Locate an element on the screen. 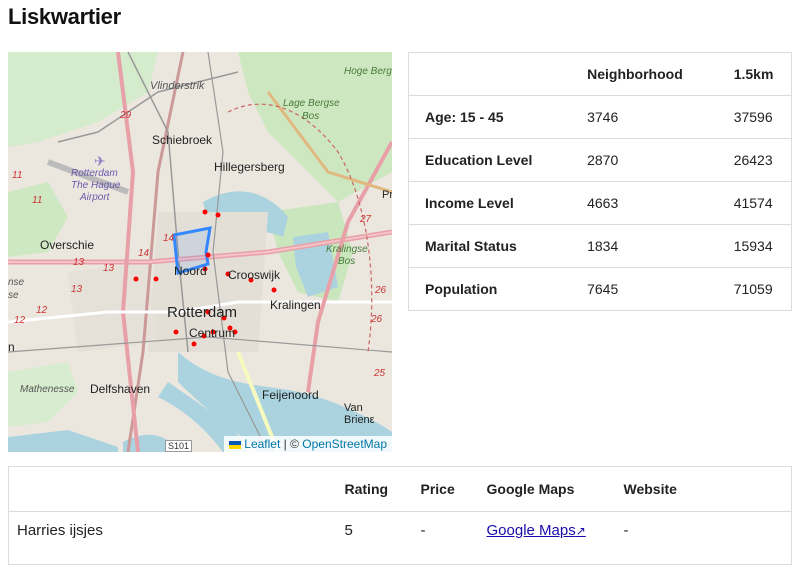 The height and width of the screenshot is (565, 803). table-row: Harries ijsjes 5 - Google Maps↗ - is located at coordinates (400, 538).